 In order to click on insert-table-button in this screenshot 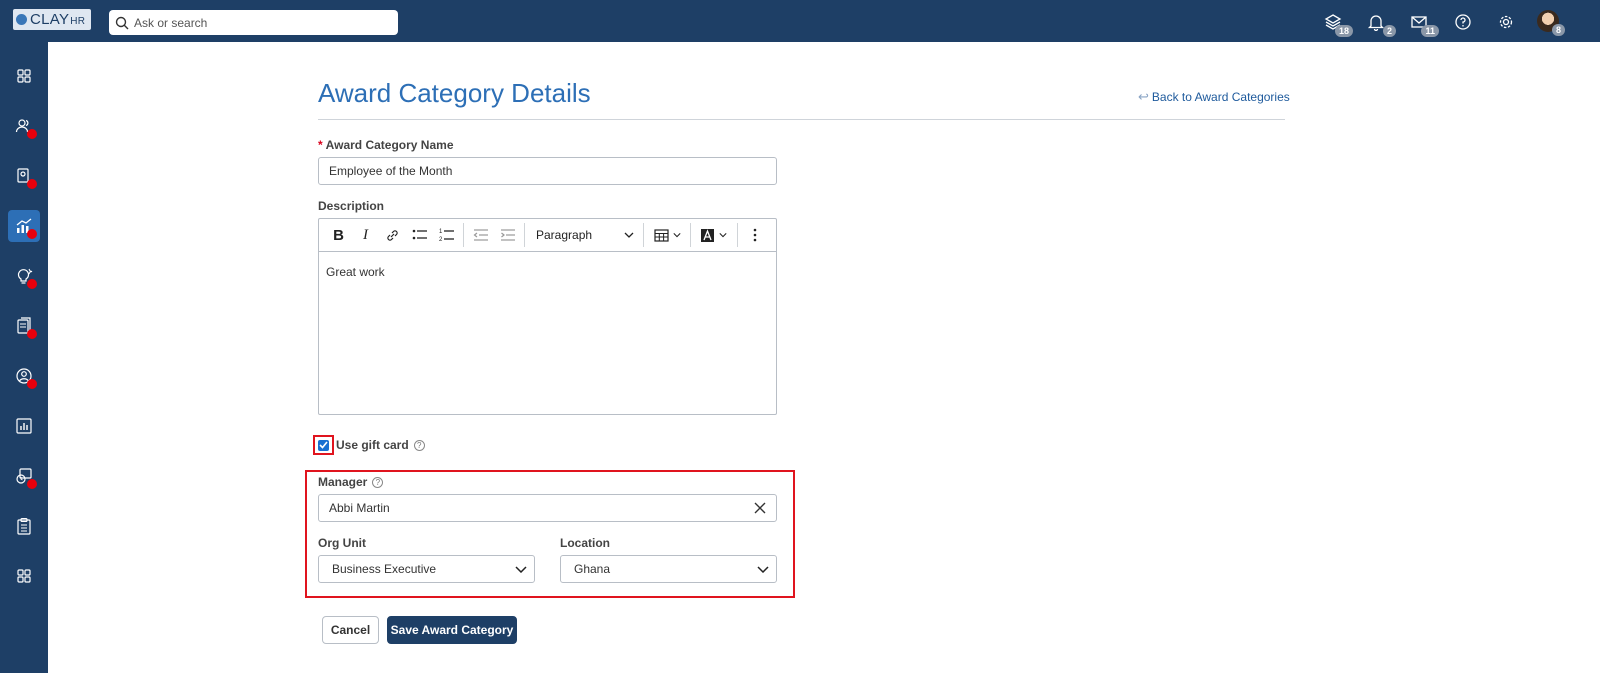, I will do `click(667, 235)`.